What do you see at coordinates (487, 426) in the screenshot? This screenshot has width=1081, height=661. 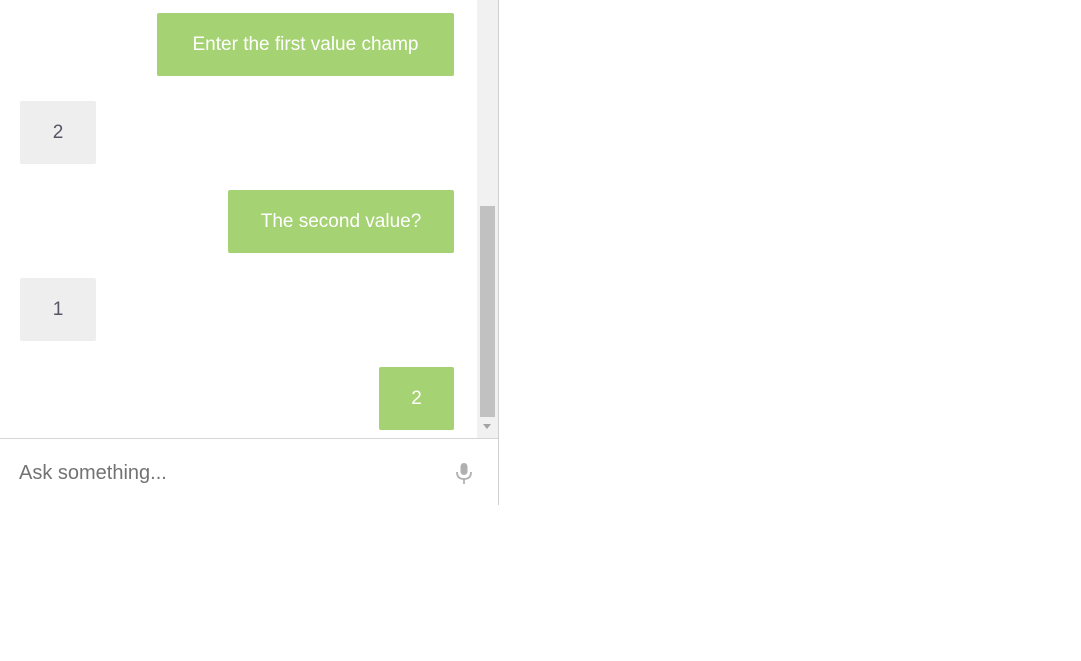 I see `scroll-down-arrow-icon` at bounding box center [487, 426].